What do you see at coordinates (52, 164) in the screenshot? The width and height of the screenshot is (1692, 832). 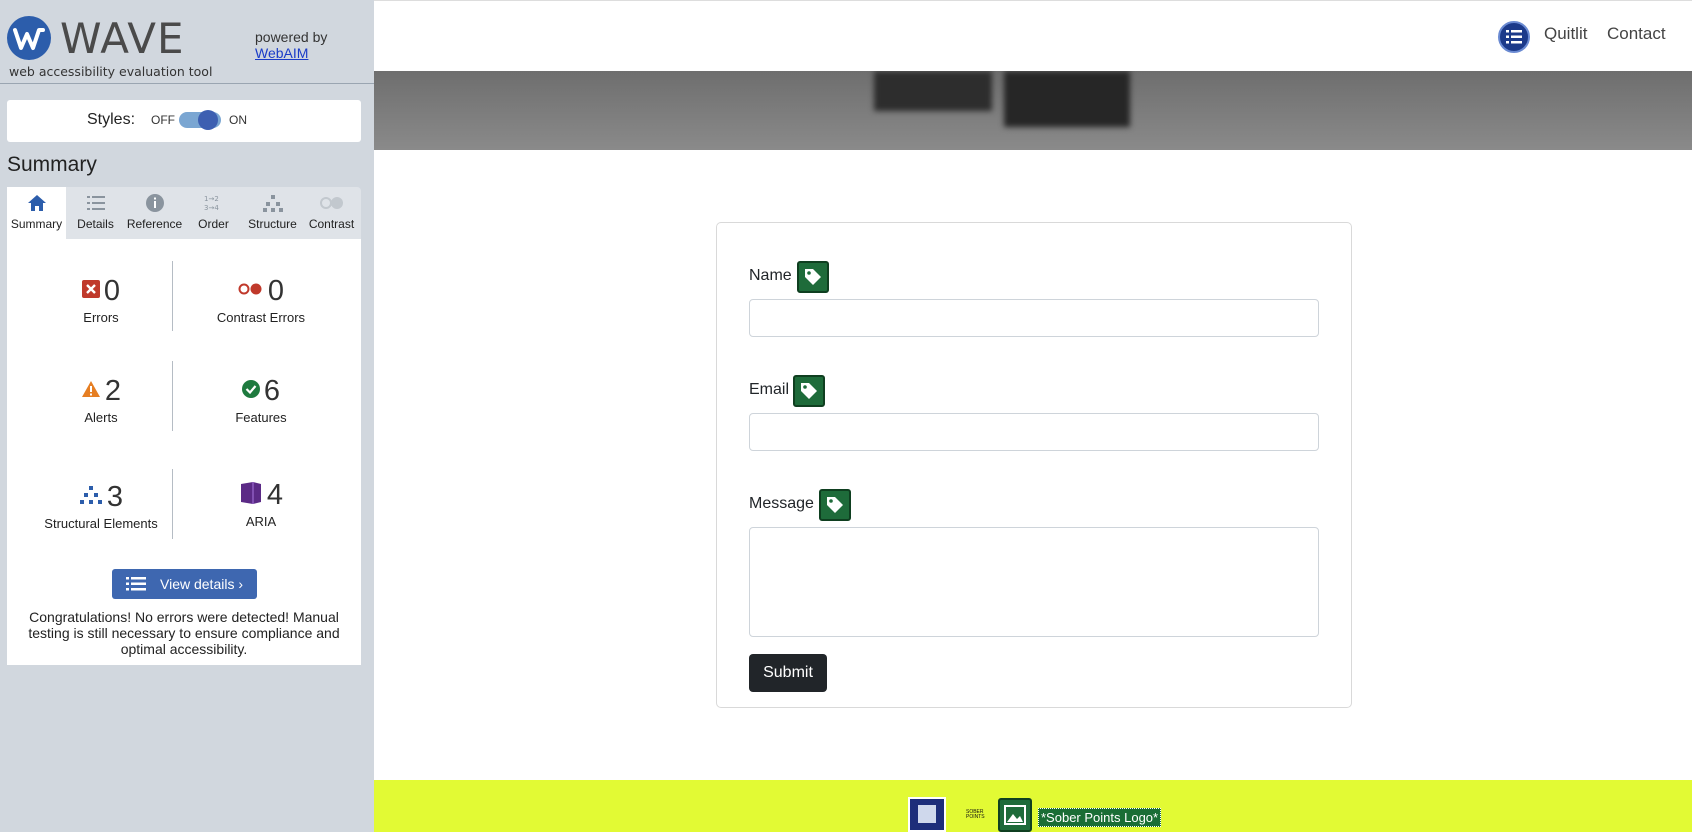 I see `summary-heading: Summary` at bounding box center [52, 164].